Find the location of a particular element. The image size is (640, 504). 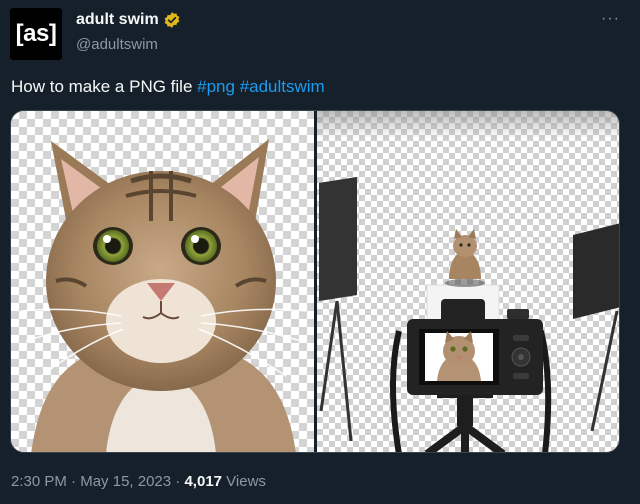

avatar: [as] is located at coordinates (36, 34).